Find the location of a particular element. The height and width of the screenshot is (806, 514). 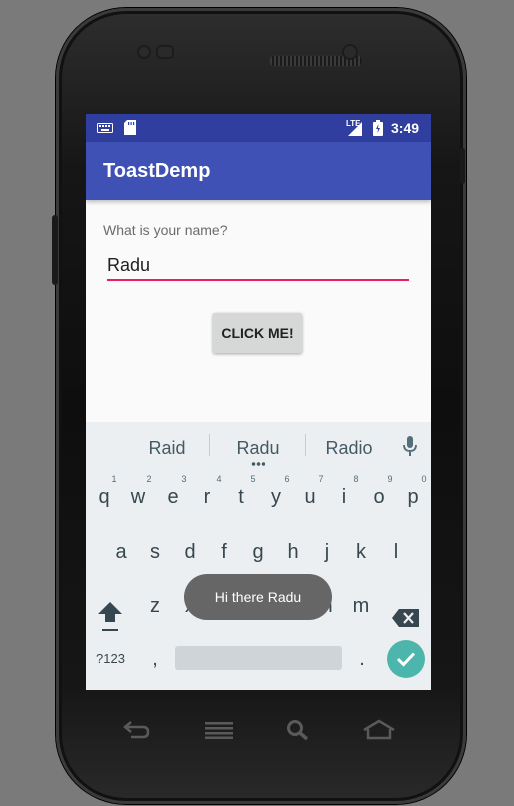

suggestion-radio: Radio is located at coordinates (349, 448).